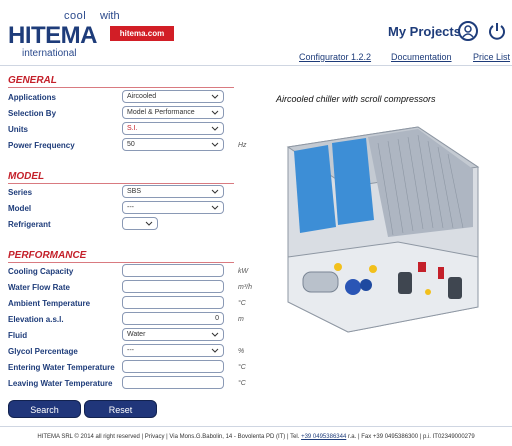  What do you see at coordinates (142, 96) in the screenshot?
I see `select-value: Aircooled` at bounding box center [142, 96].